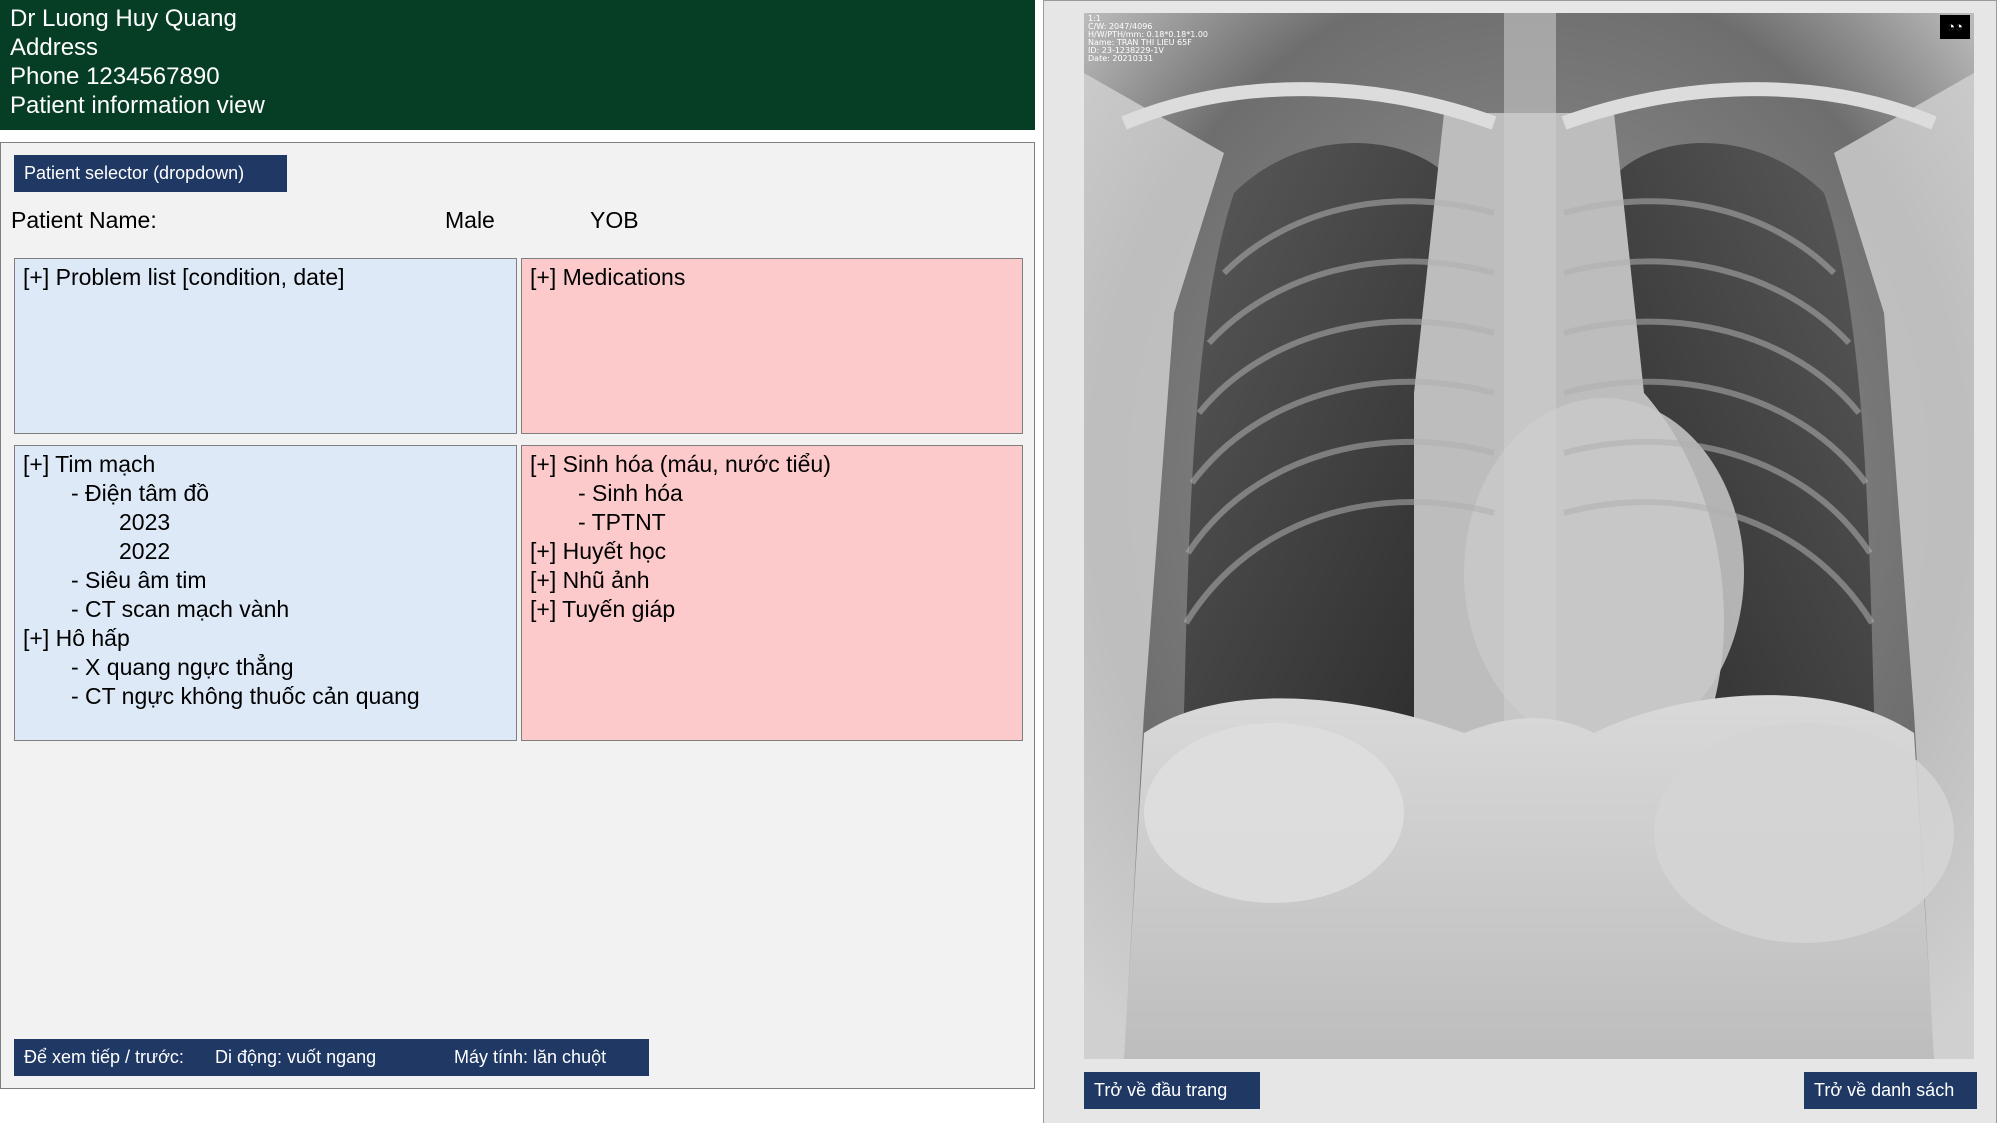  Describe the element at coordinates (614, 220) in the screenshot. I see `patient-yob-label: YOB` at that location.